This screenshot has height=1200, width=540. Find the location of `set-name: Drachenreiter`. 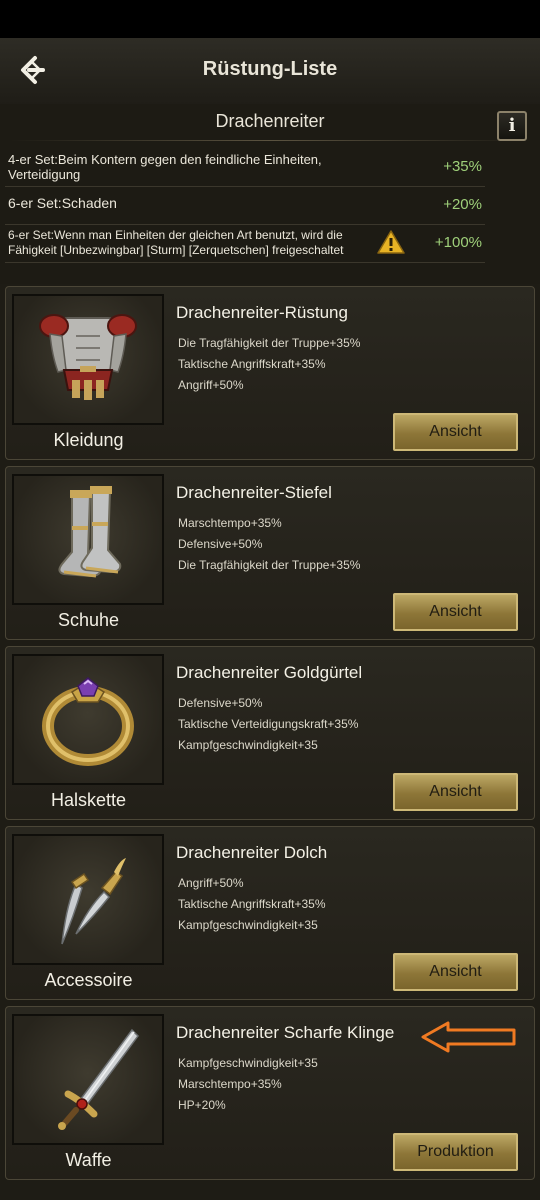

set-name: Drachenreiter is located at coordinates (270, 121).